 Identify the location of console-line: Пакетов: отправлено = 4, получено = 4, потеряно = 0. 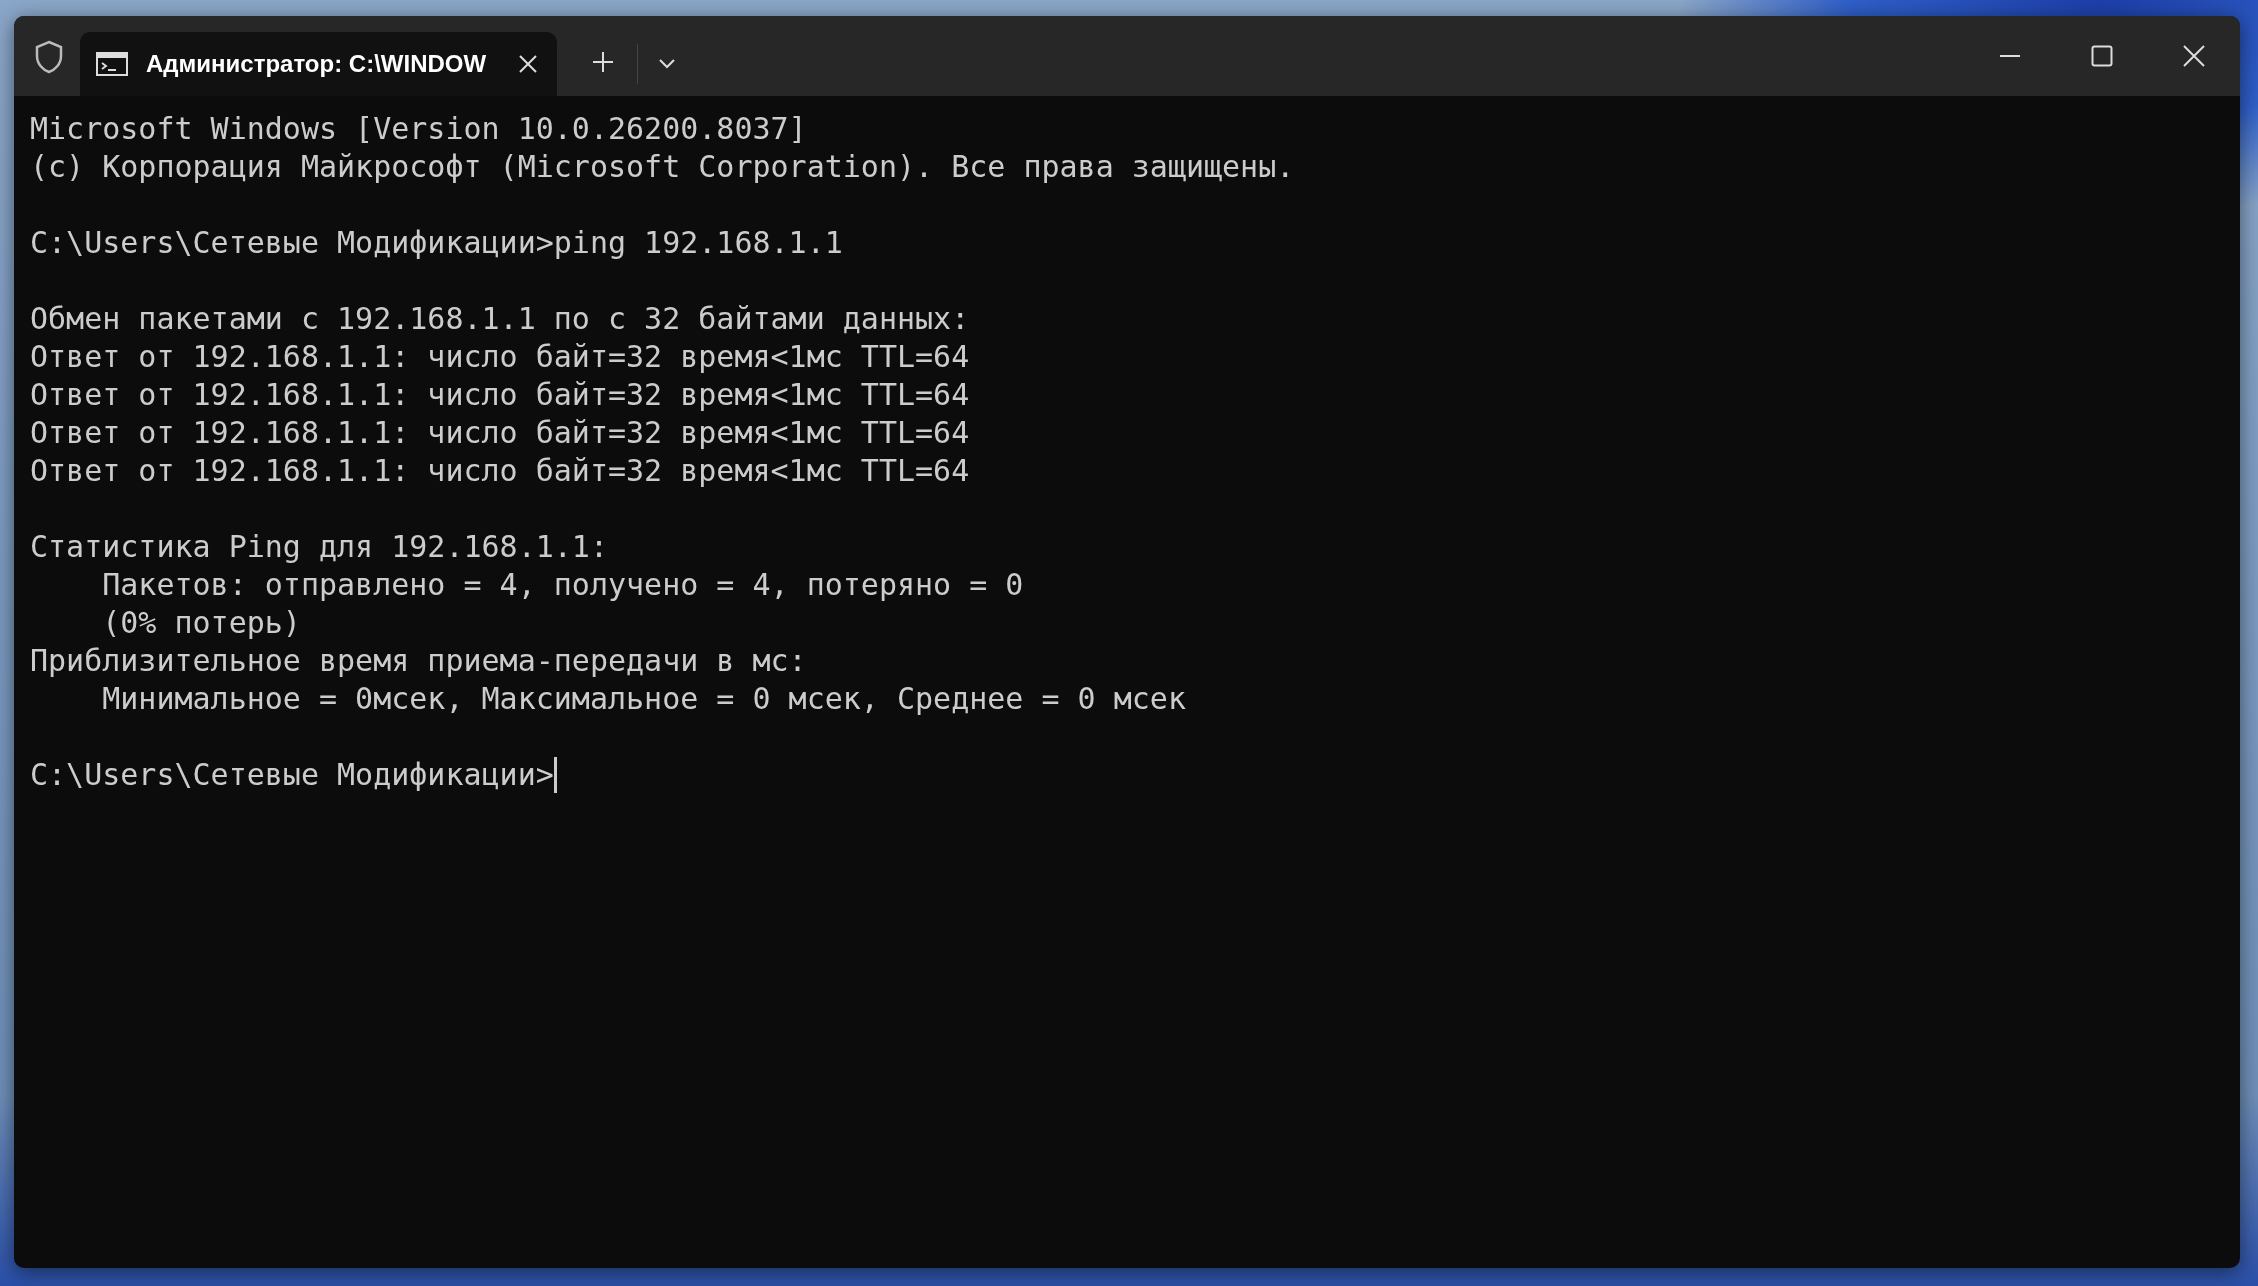
(562, 585).